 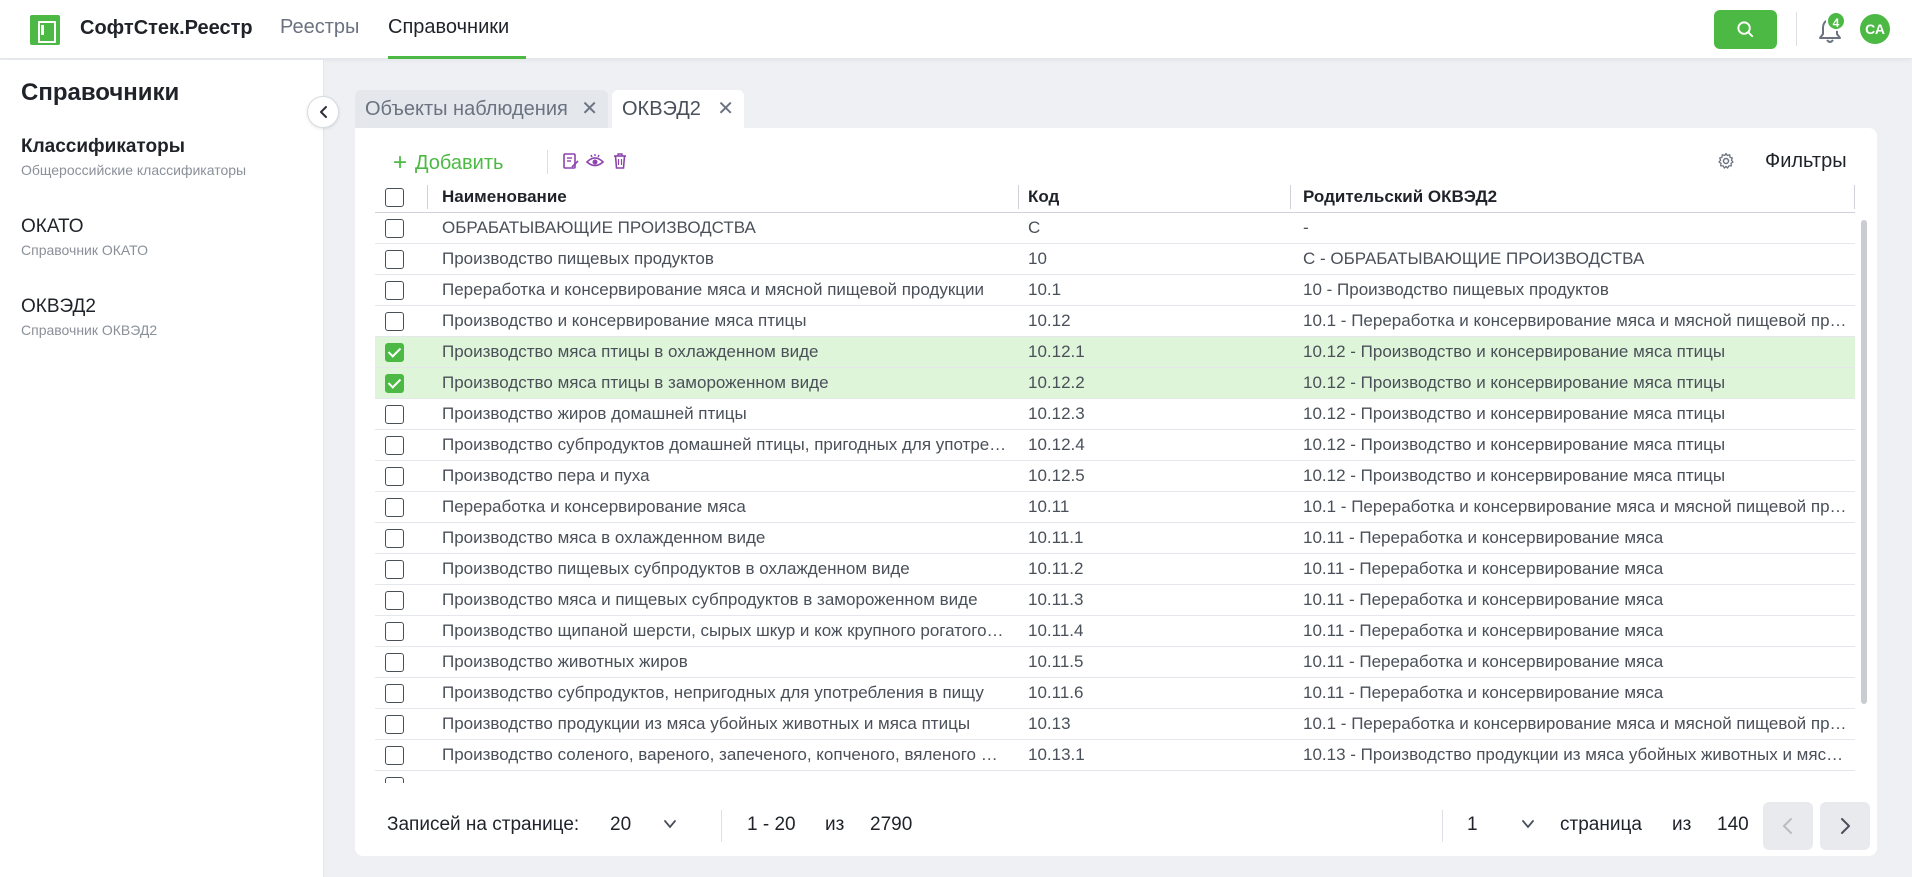 What do you see at coordinates (84, 237) in the screenshot?
I see `sidebar-item-okato: ОКАТО Справочник ОКАТО` at bounding box center [84, 237].